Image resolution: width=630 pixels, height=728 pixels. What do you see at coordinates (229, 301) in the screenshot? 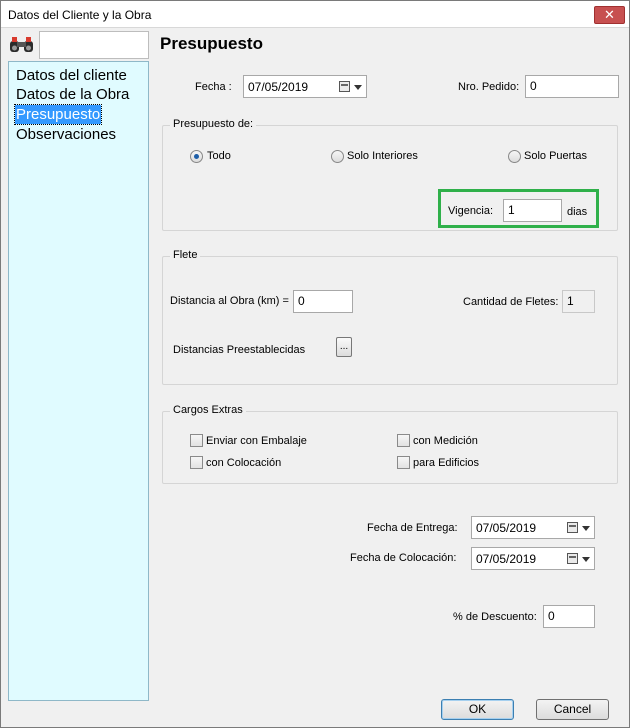
I see `distancia-label: Distancia al Obra (km) =` at bounding box center [229, 301].